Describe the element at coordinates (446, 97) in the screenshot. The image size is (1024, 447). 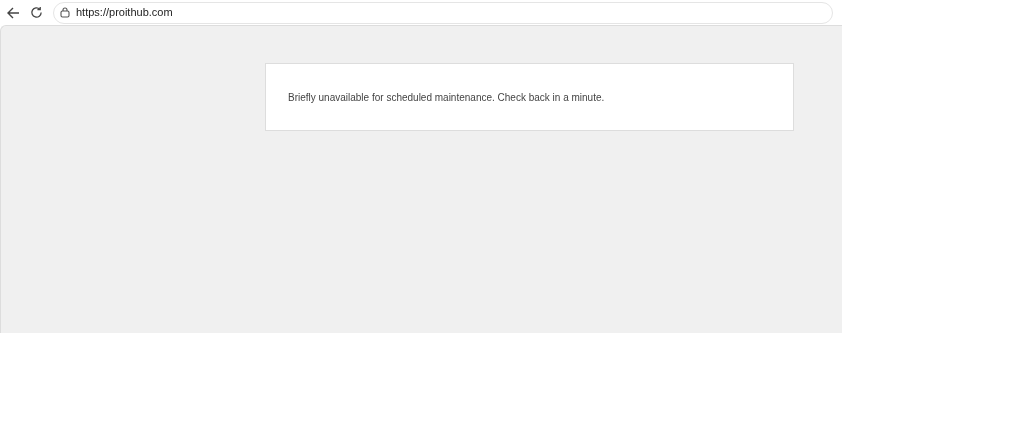
I see `maintenance-message: Briefly unavailable for scheduled maintenance. Check back in a minute.` at that location.